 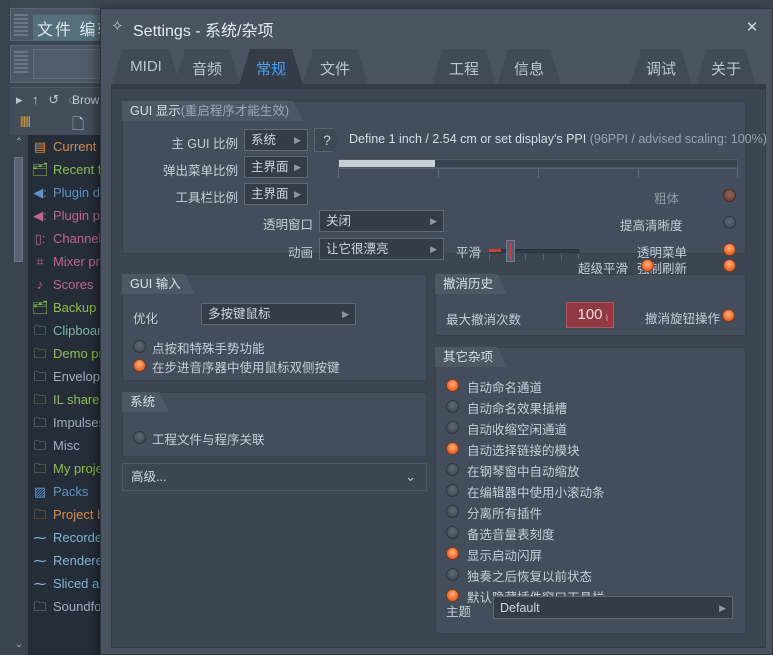 What do you see at coordinates (607, 318) in the screenshot?
I see `stepper-icon: ⌇` at bounding box center [607, 318].